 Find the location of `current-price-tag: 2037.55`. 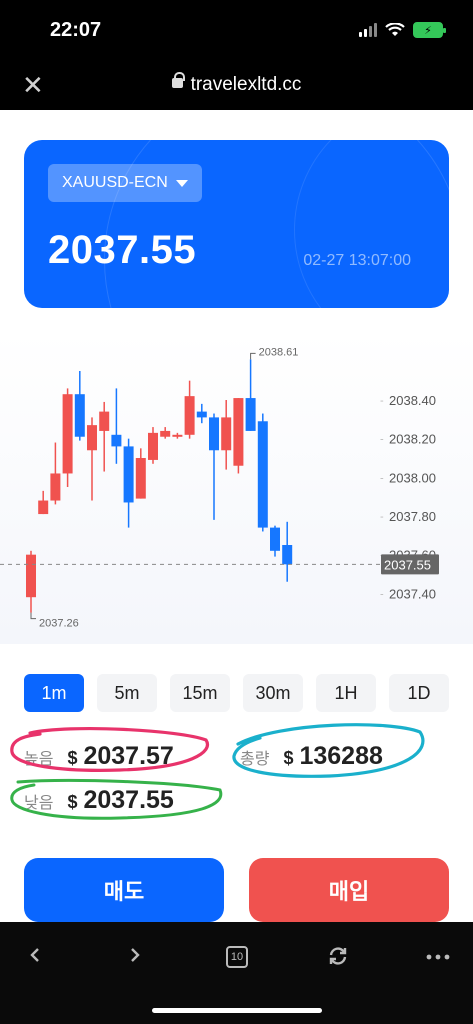

current-price-tag: 2037.55 is located at coordinates (410, 564).